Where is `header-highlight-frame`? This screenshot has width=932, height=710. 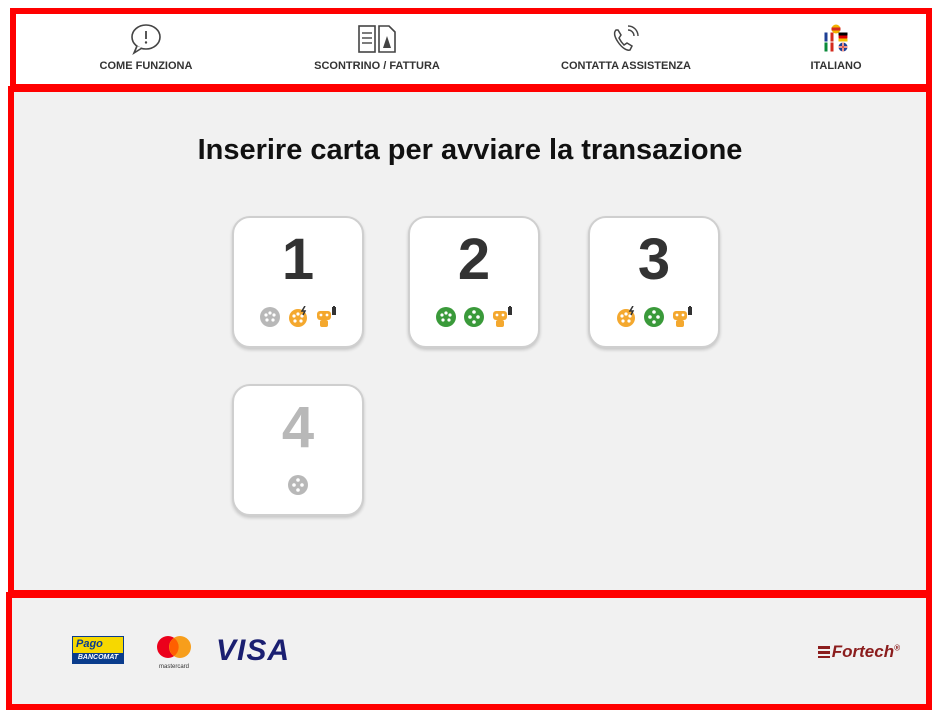
header-highlight-frame is located at coordinates (471, 49).